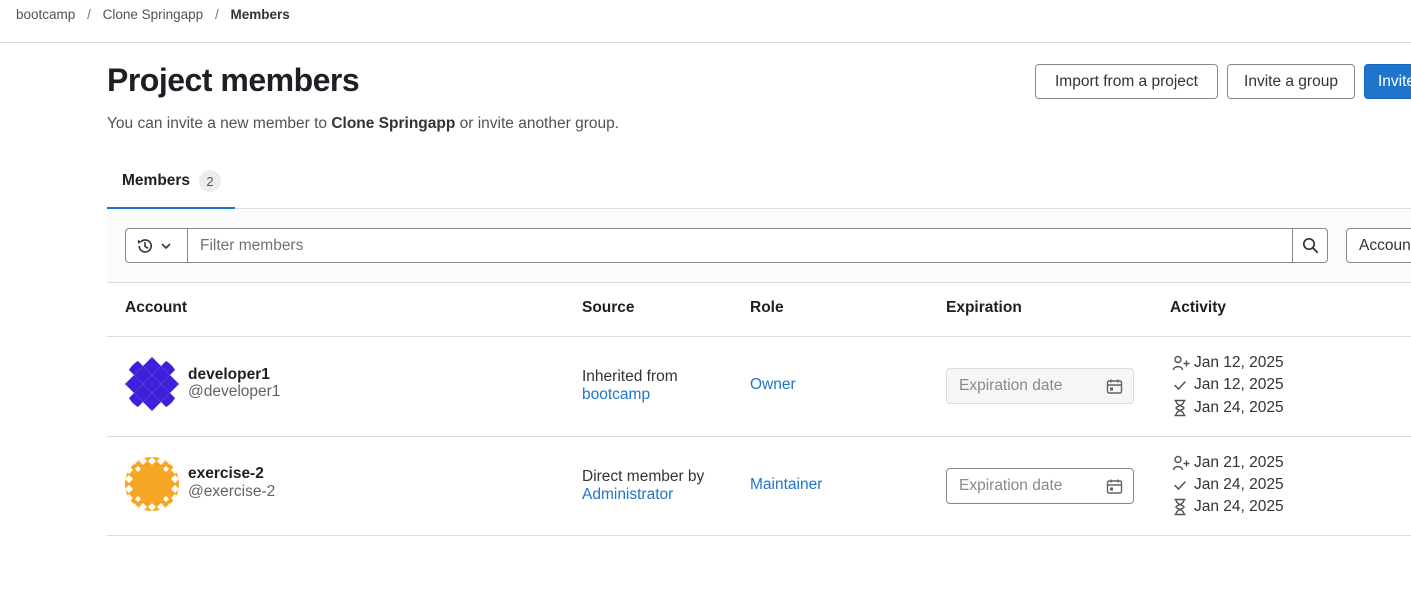 The width and height of the screenshot is (1411, 590). Describe the element at coordinates (1126, 81) in the screenshot. I see `import-from-project-button: Import from a project` at that location.